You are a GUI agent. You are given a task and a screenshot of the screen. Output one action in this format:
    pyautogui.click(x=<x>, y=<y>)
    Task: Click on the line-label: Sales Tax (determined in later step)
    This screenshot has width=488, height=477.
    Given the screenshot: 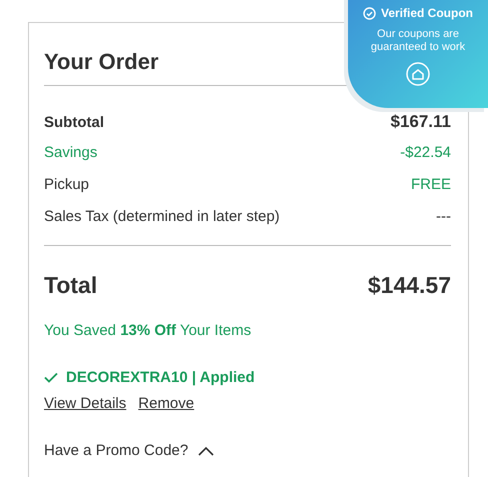 What is the action you would take?
    pyautogui.click(x=162, y=216)
    